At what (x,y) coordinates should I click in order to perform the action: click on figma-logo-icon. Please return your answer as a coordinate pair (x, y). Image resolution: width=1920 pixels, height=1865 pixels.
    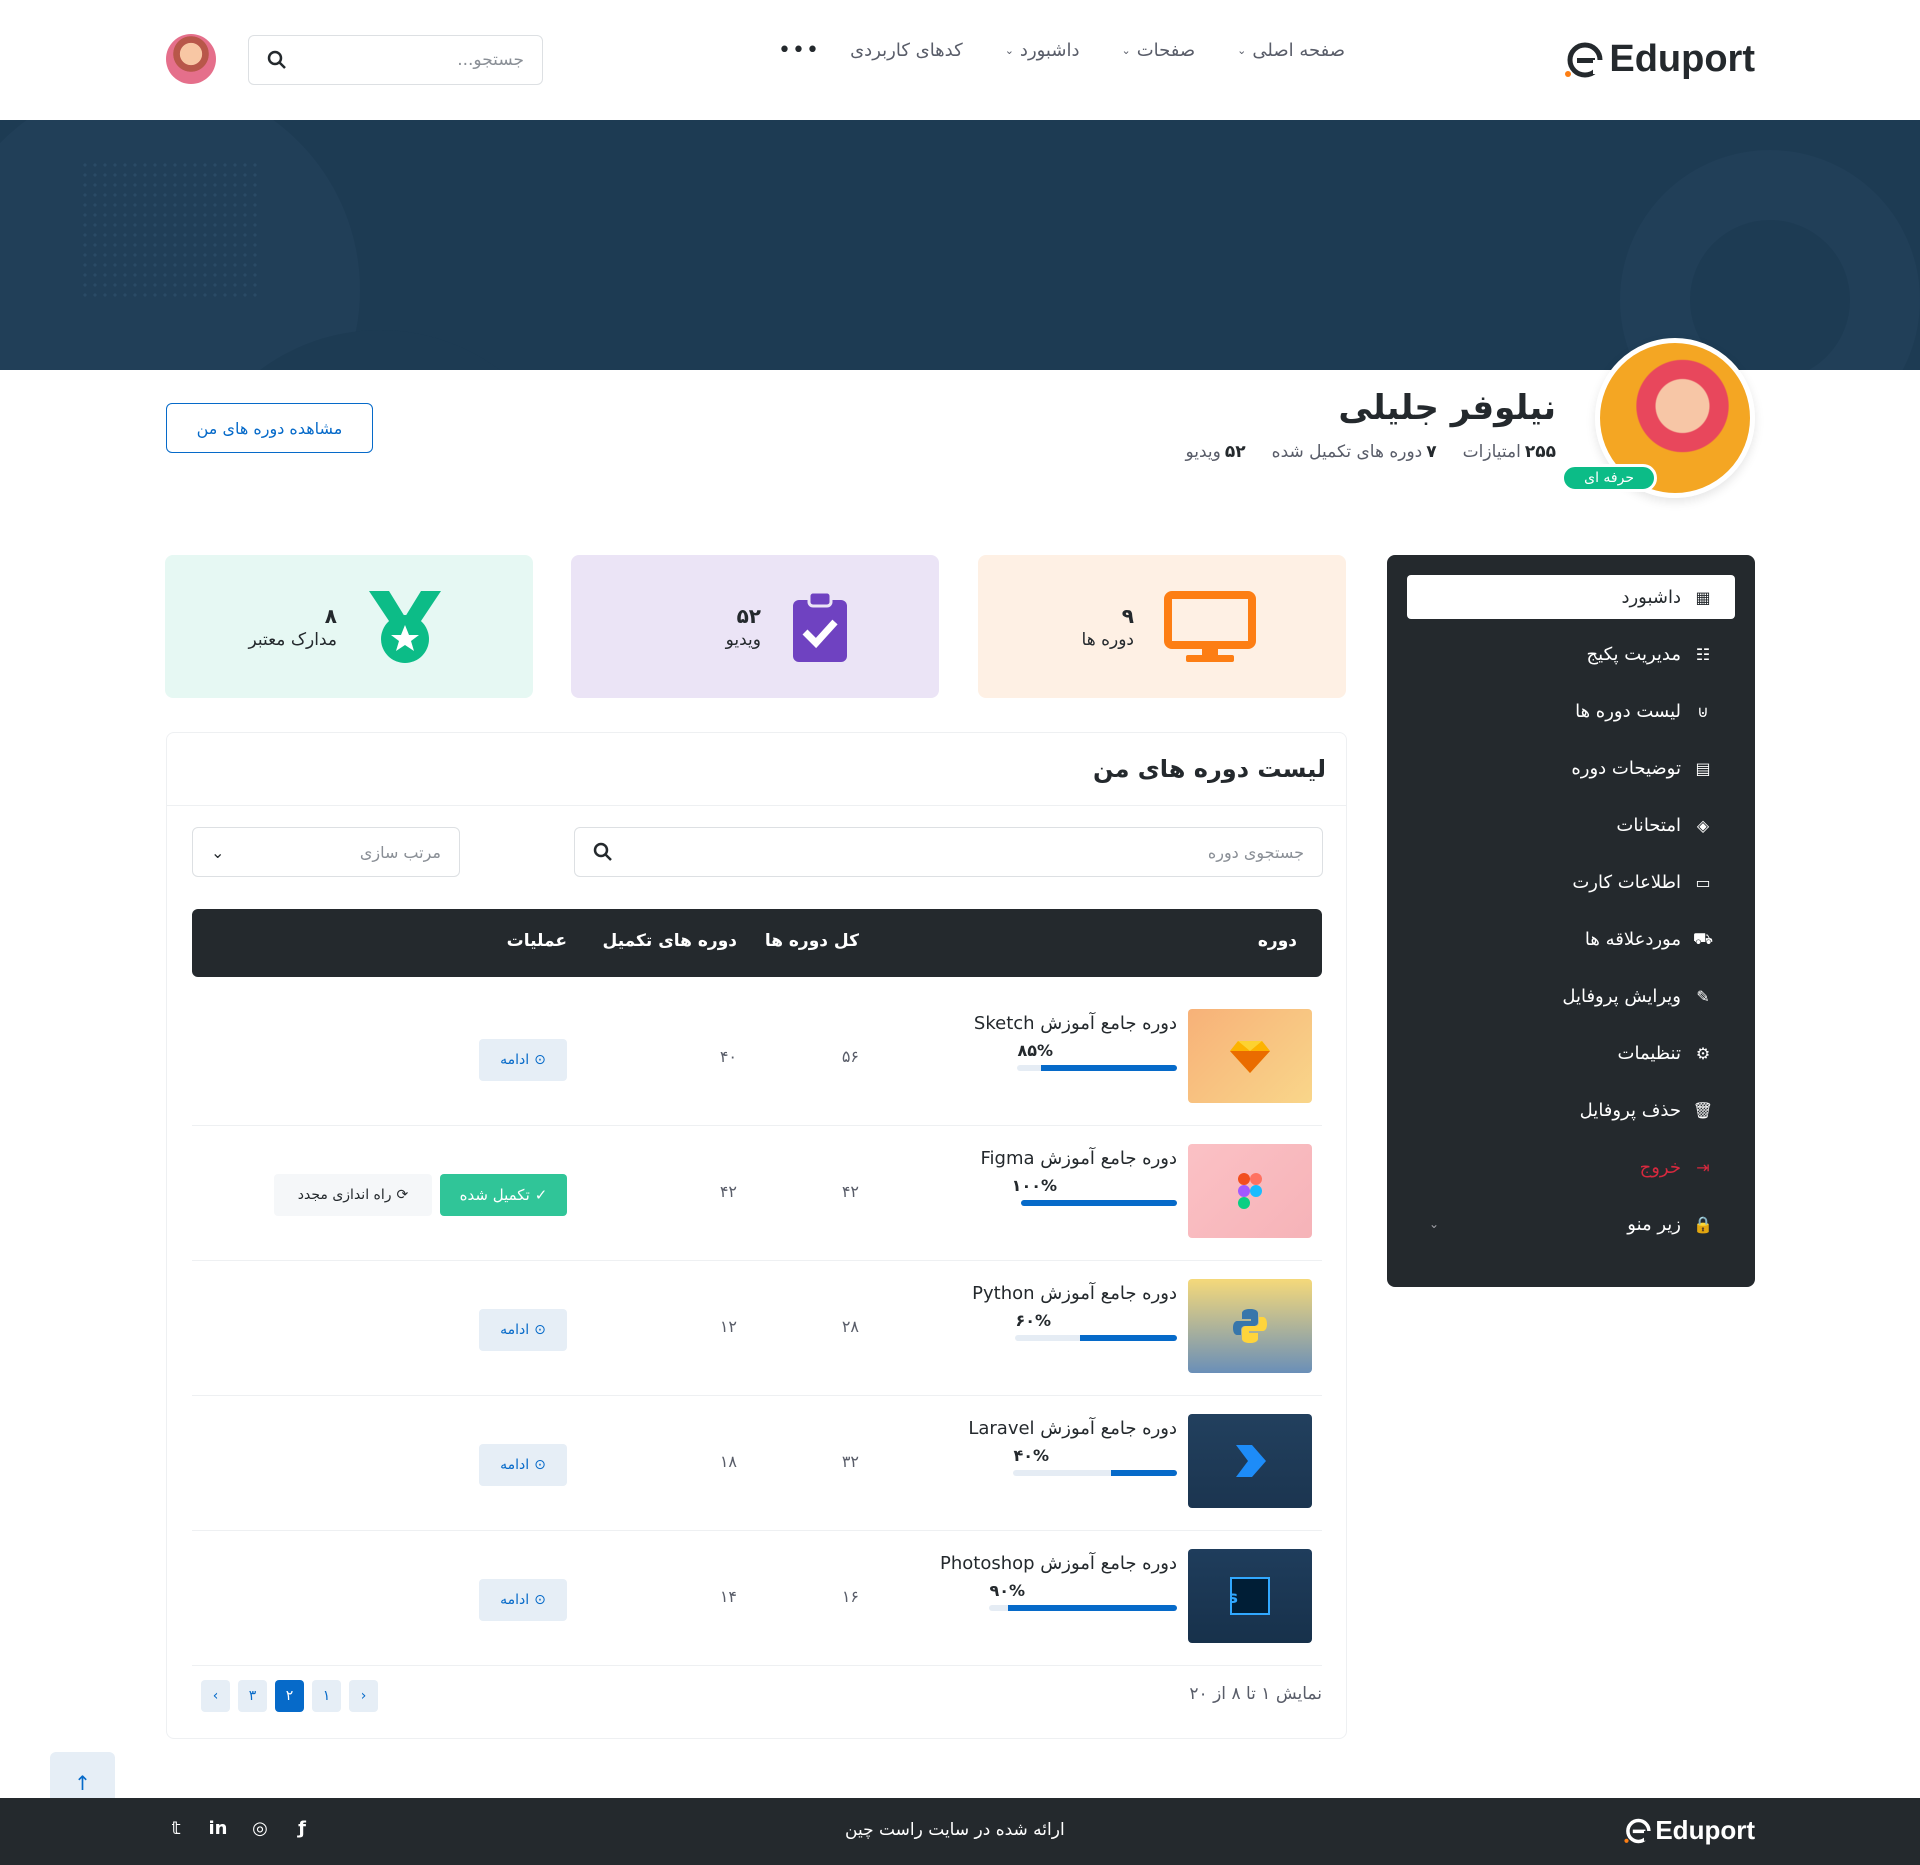
    Looking at the image, I should click on (1250, 1191).